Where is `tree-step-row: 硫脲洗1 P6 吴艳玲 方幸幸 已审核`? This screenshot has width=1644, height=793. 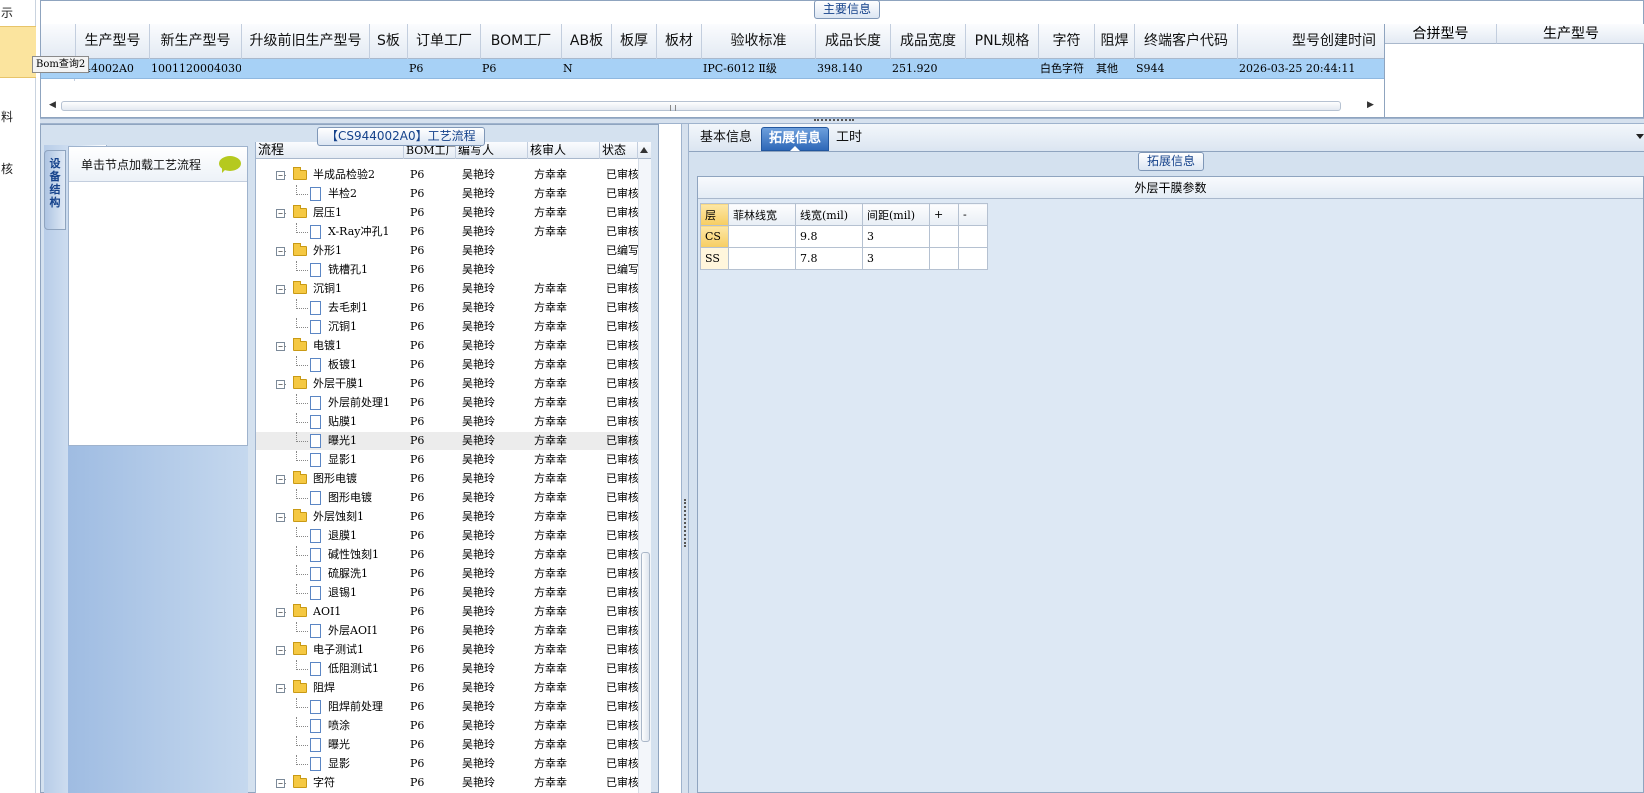
tree-step-row: 硫脲洗1 P6 吴艳玲 方幸幸 已审核 is located at coordinates (447, 574).